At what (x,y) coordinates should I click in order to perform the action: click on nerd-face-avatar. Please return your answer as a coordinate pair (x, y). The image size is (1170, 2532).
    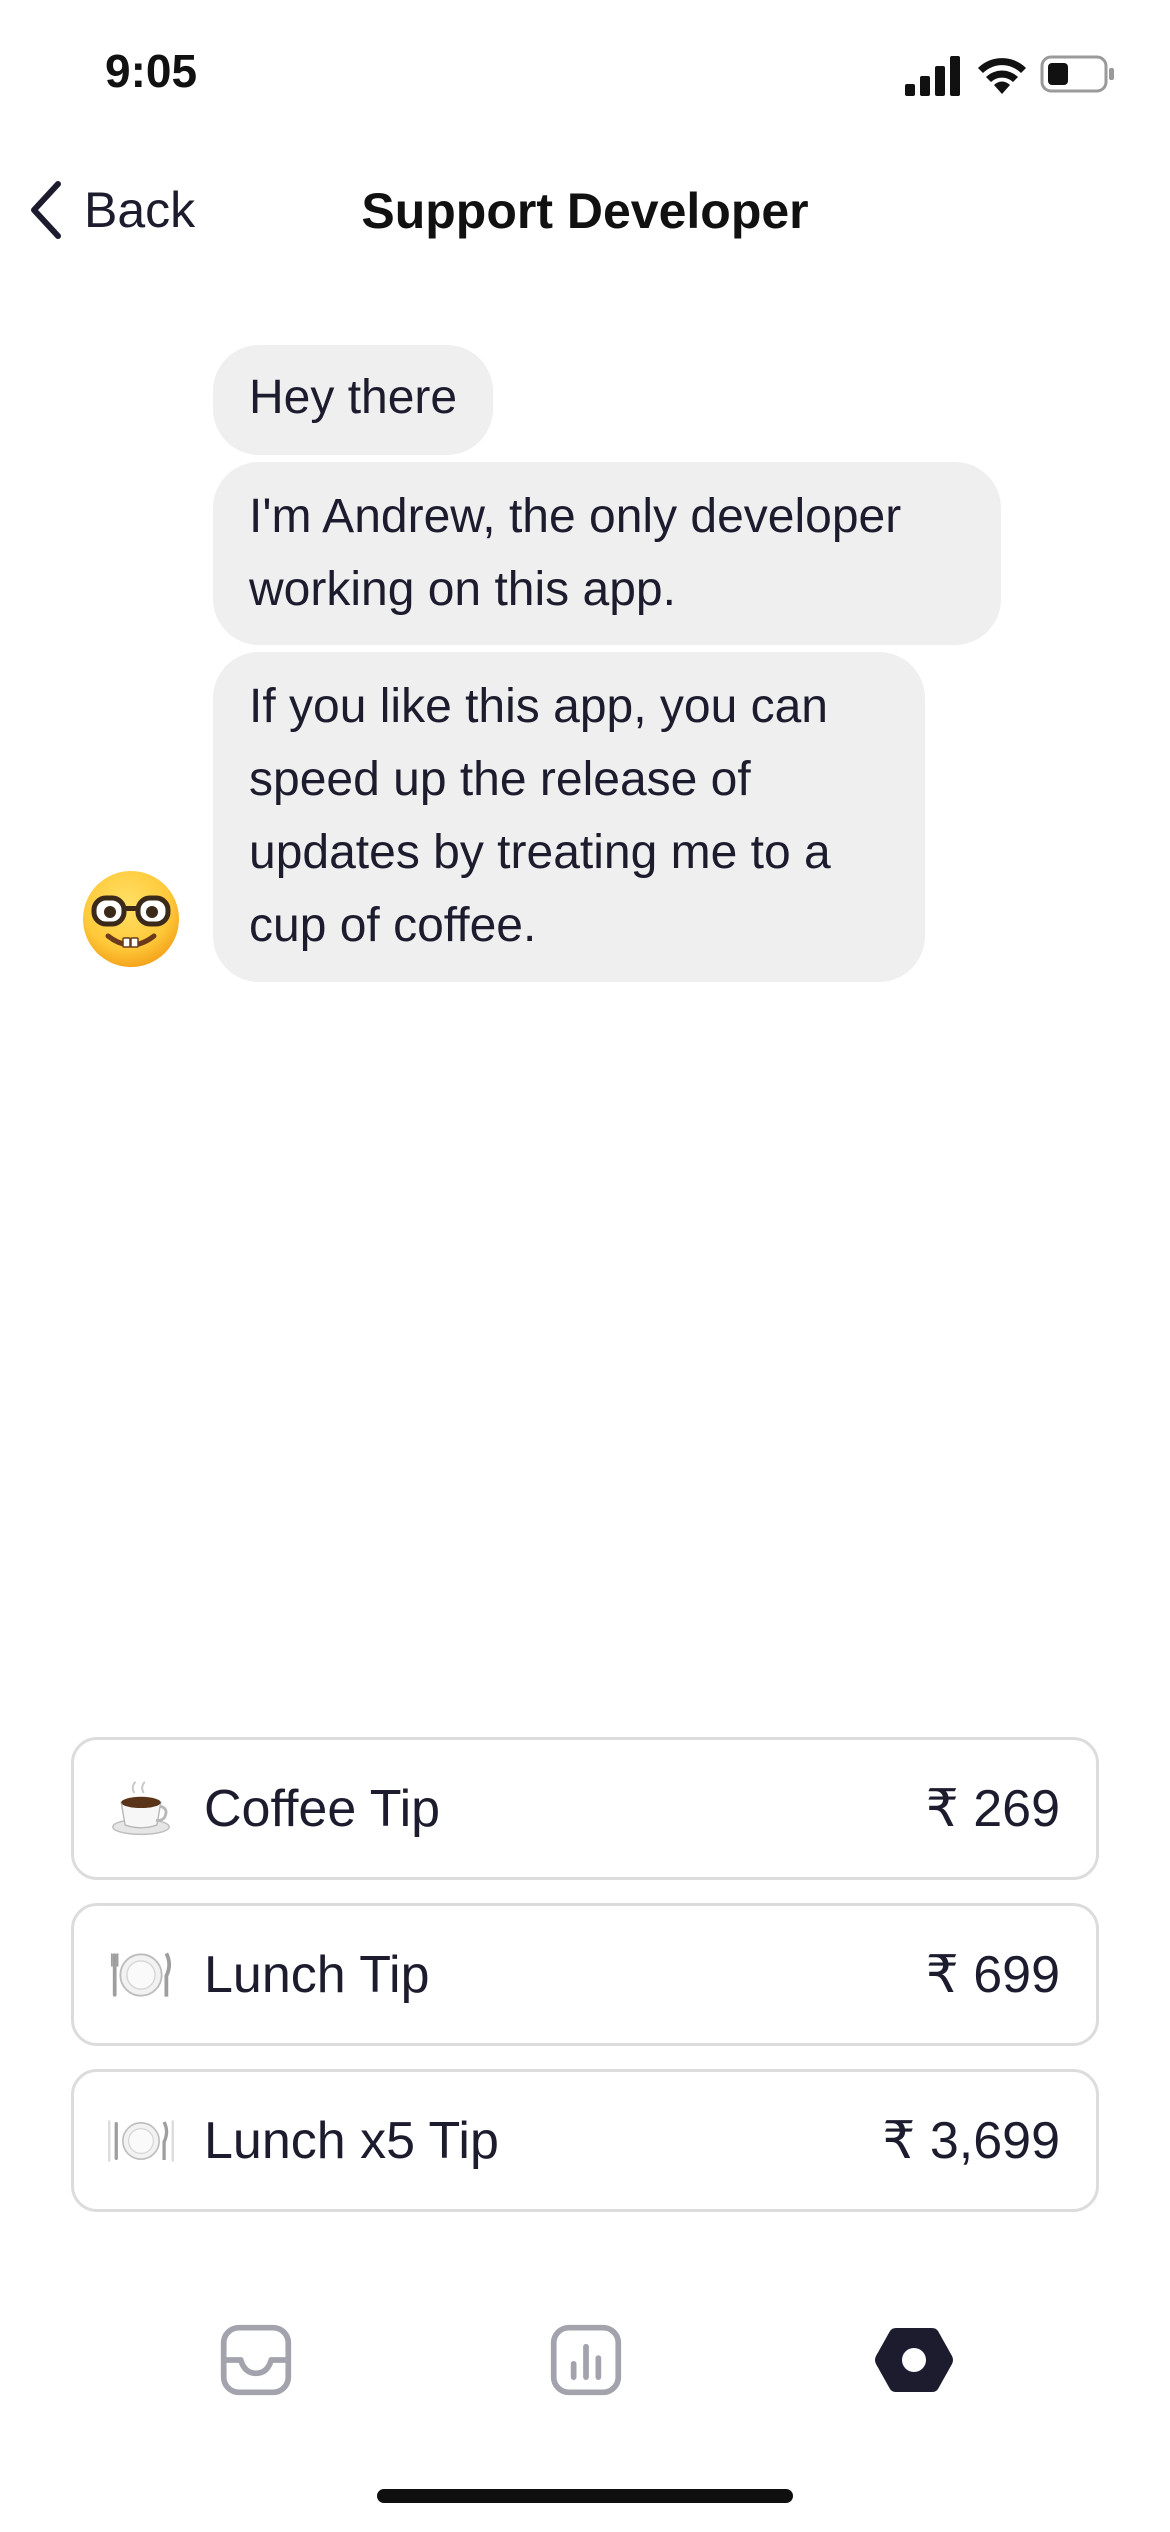
    Looking at the image, I should click on (131, 919).